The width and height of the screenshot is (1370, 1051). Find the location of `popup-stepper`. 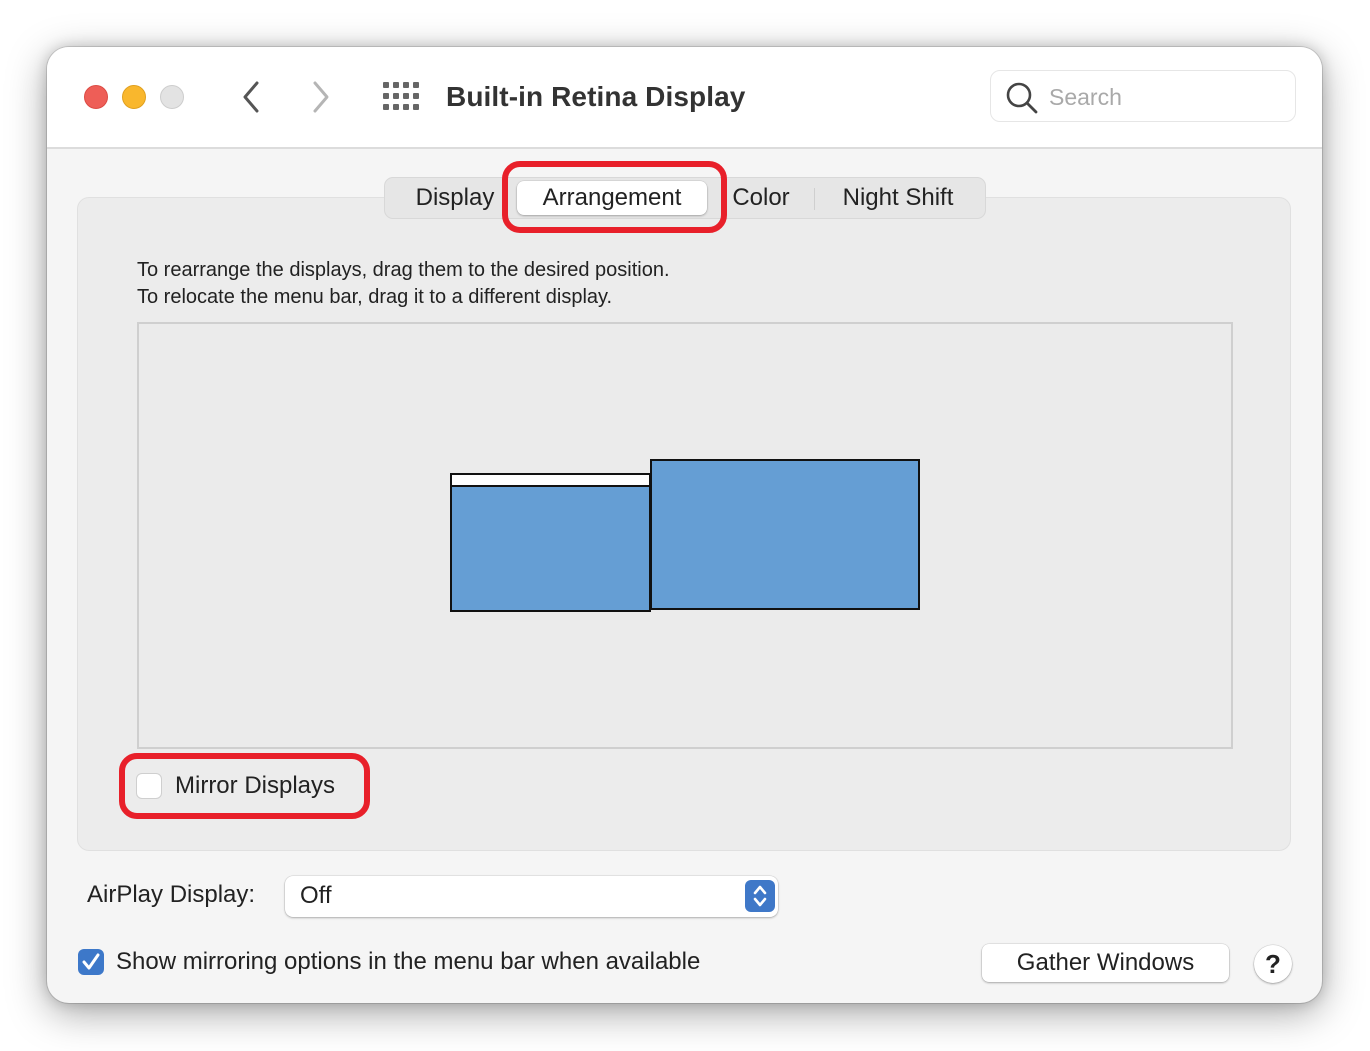

popup-stepper is located at coordinates (760, 896).